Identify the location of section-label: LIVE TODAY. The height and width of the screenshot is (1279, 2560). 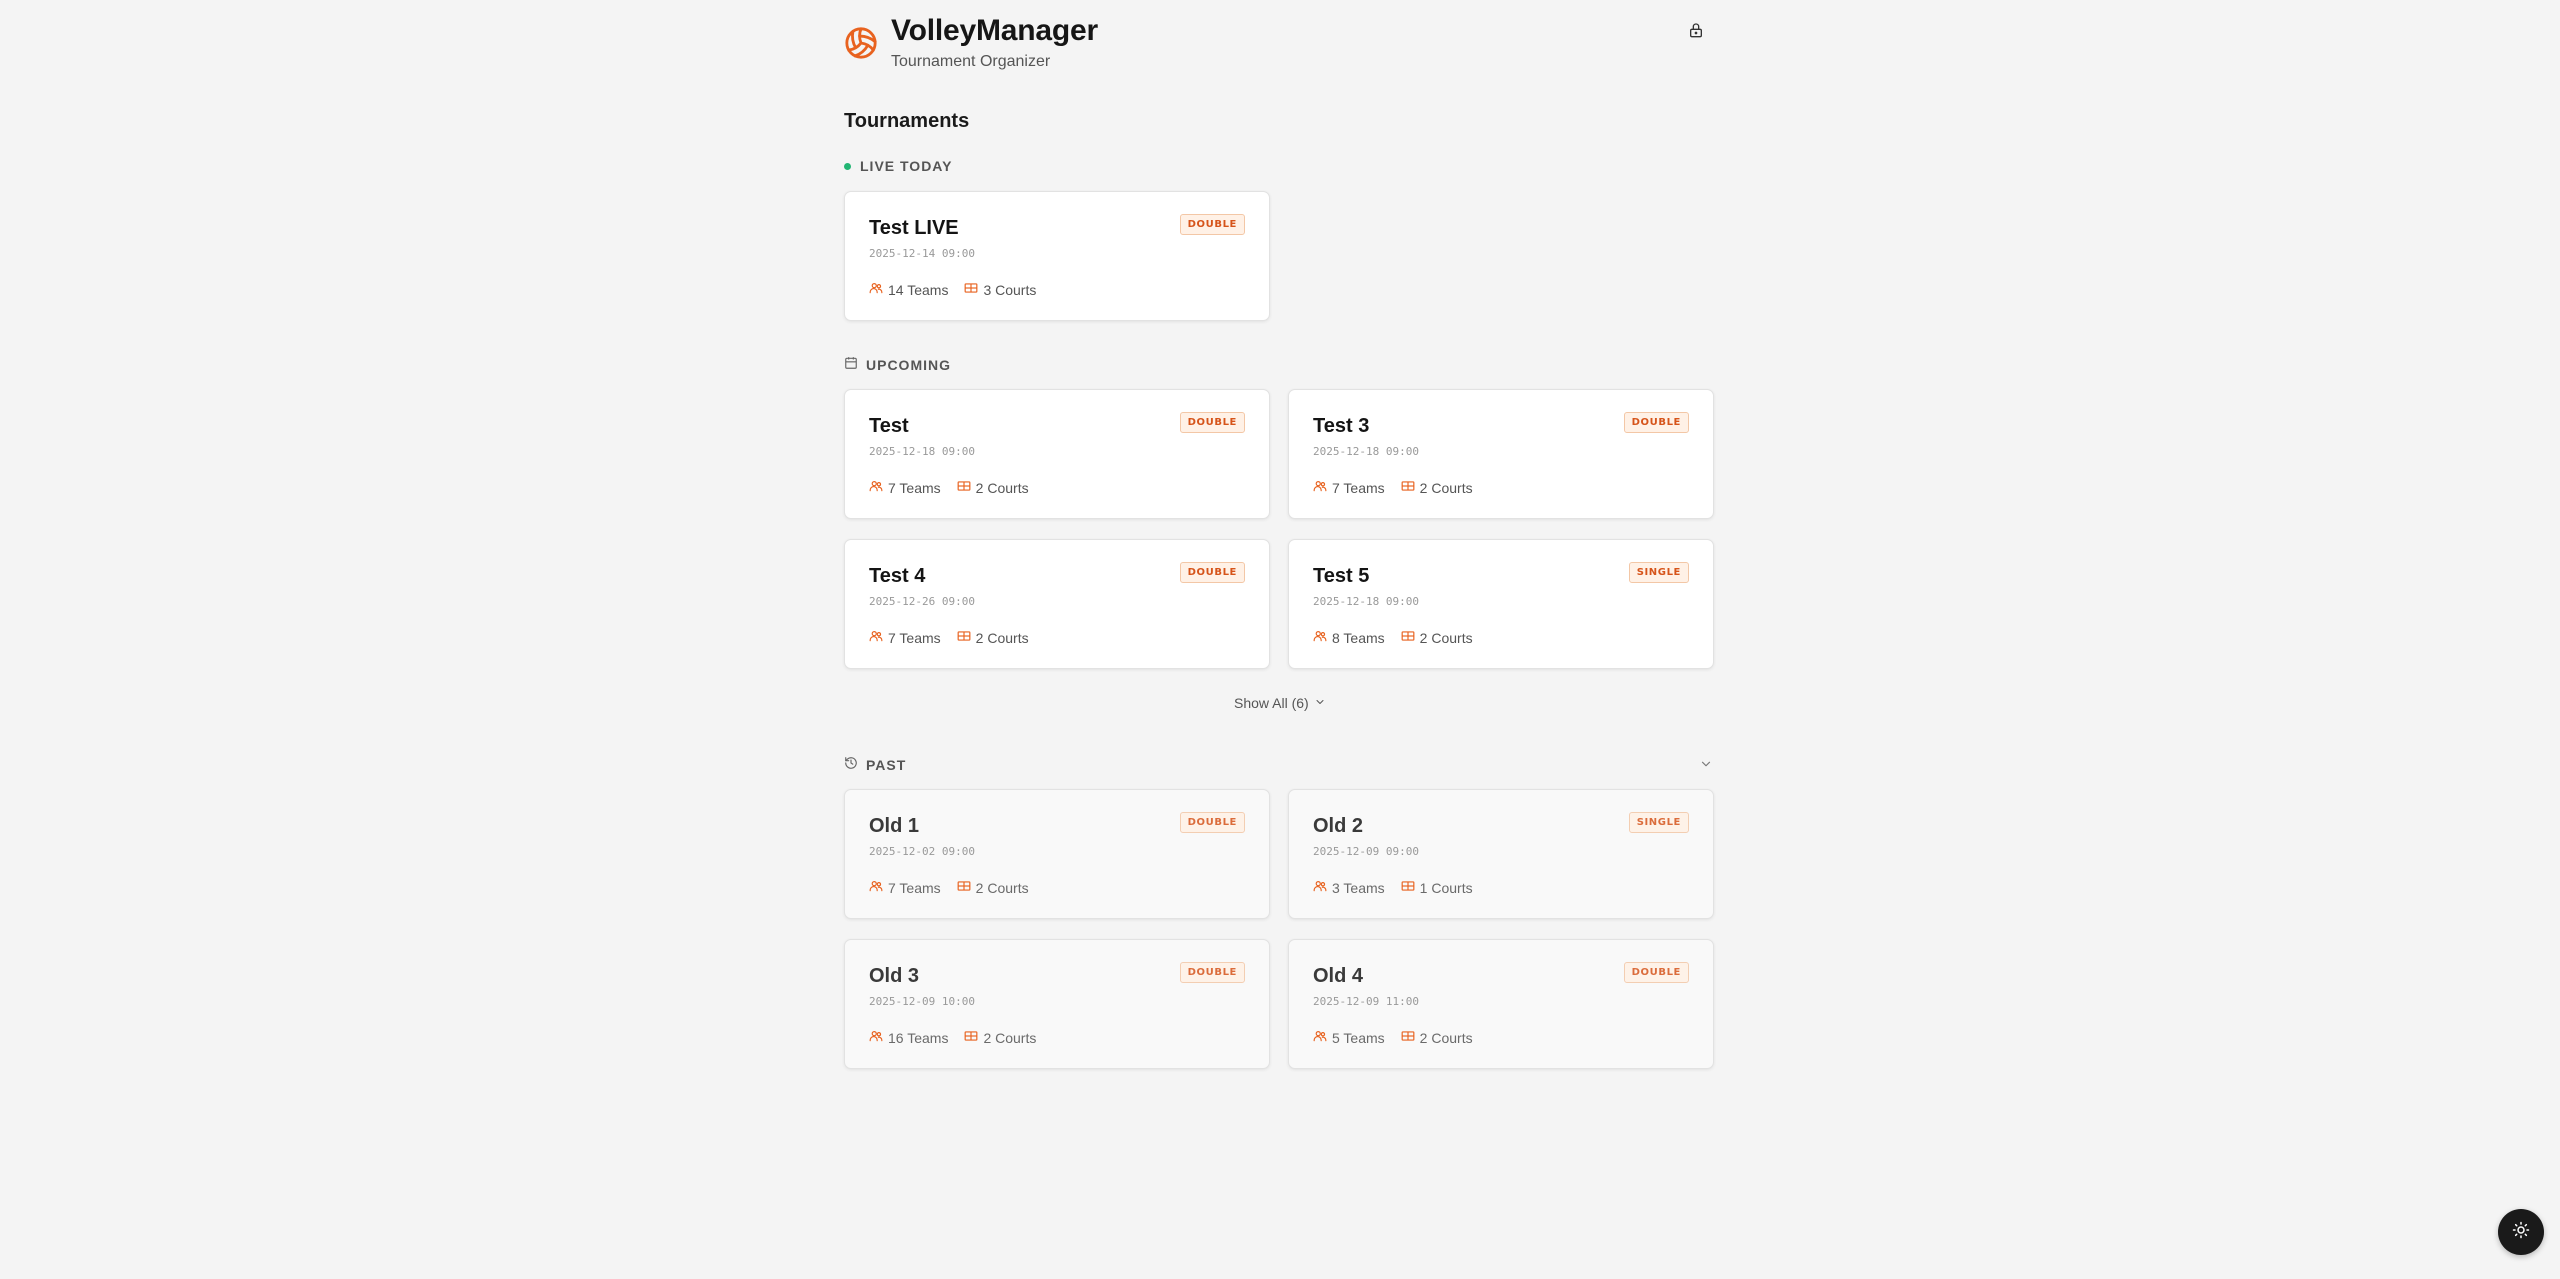
(906, 166).